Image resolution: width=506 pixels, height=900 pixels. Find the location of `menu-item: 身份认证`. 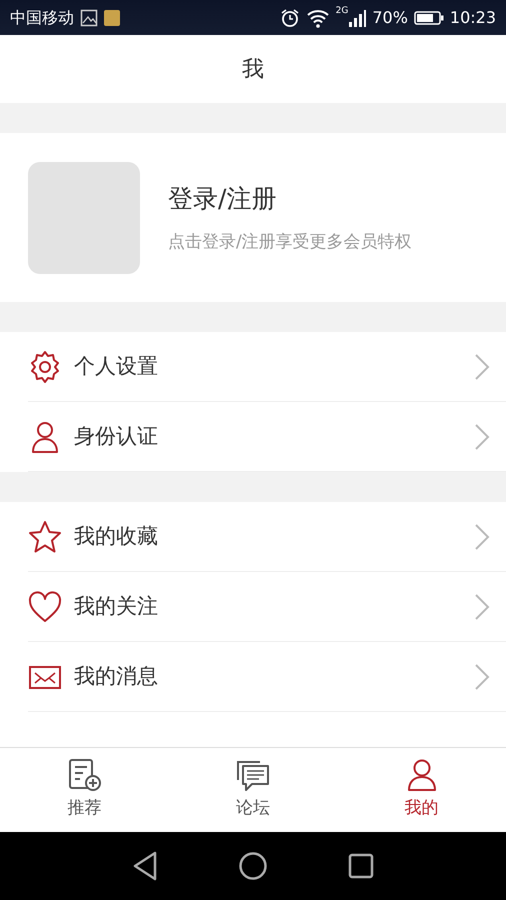

menu-item: 身份认证 is located at coordinates (267, 437).